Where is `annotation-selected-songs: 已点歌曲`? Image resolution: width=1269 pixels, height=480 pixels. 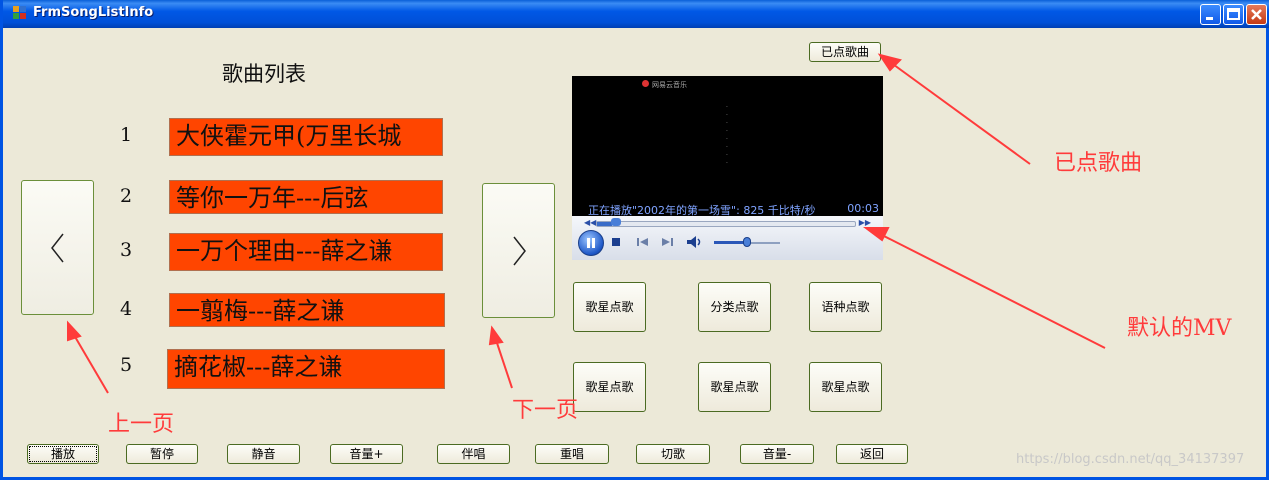 annotation-selected-songs: 已点歌曲 is located at coordinates (1098, 163).